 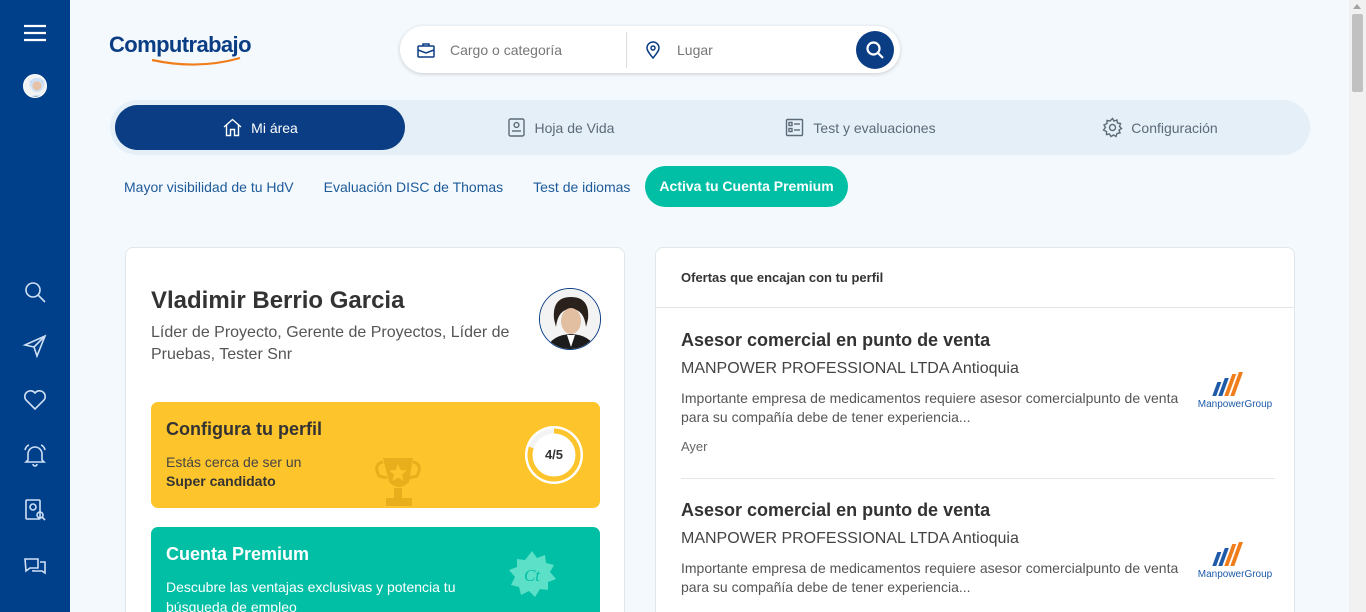 What do you see at coordinates (278, 300) in the screenshot?
I see `profile-name: Vladimir Berrio Garcia` at bounding box center [278, 300].